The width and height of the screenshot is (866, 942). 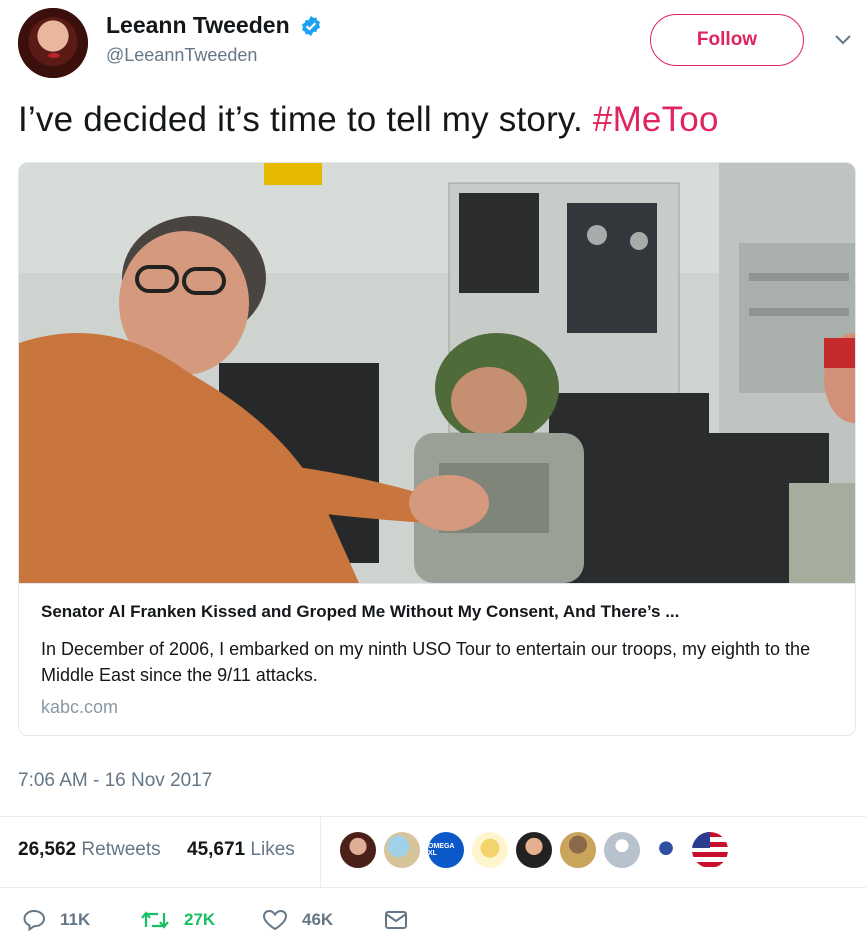 I want to click on like-count: 46K, so click(x=318, y=919).